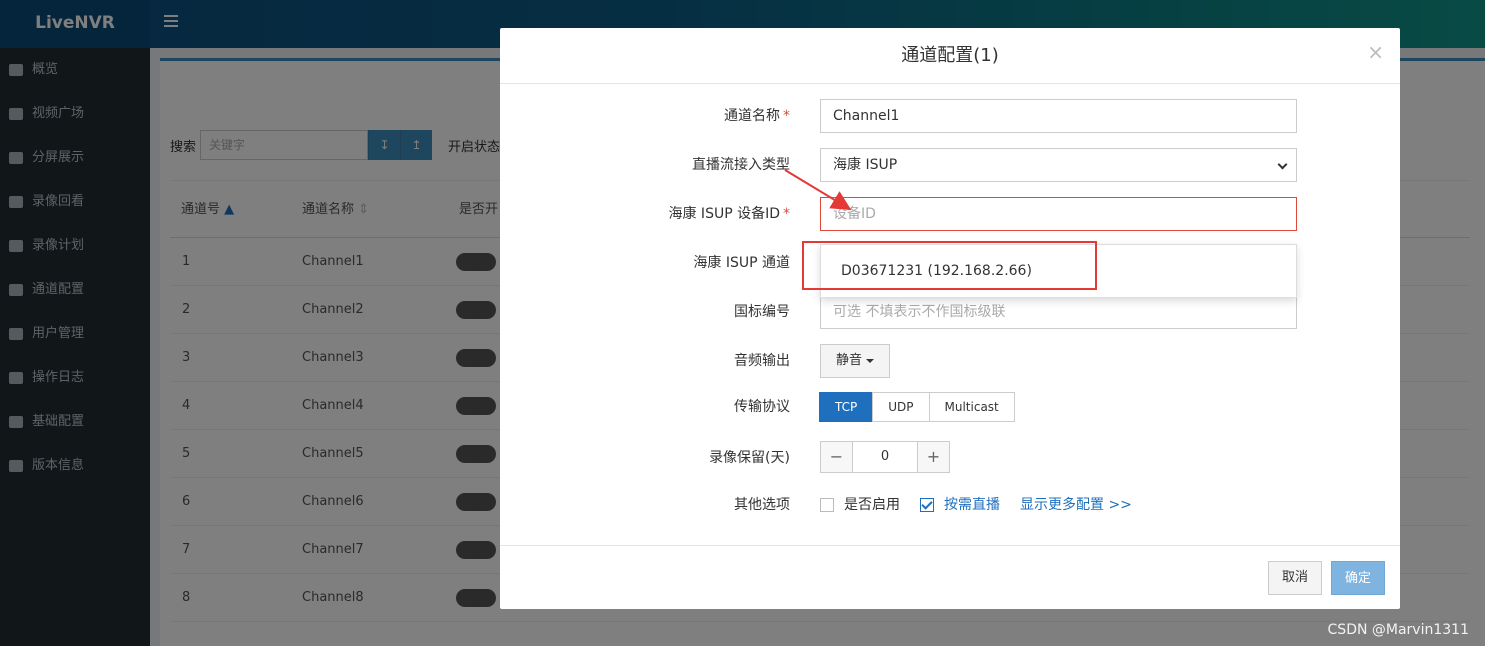 Image resolution: width=1485 pixels, height=646 pixels. What do you see at coordinates (1398, 630) in the screenshot?
I see `watermark: CSDN @Marvin1311` at bounding box center [1398, 630].